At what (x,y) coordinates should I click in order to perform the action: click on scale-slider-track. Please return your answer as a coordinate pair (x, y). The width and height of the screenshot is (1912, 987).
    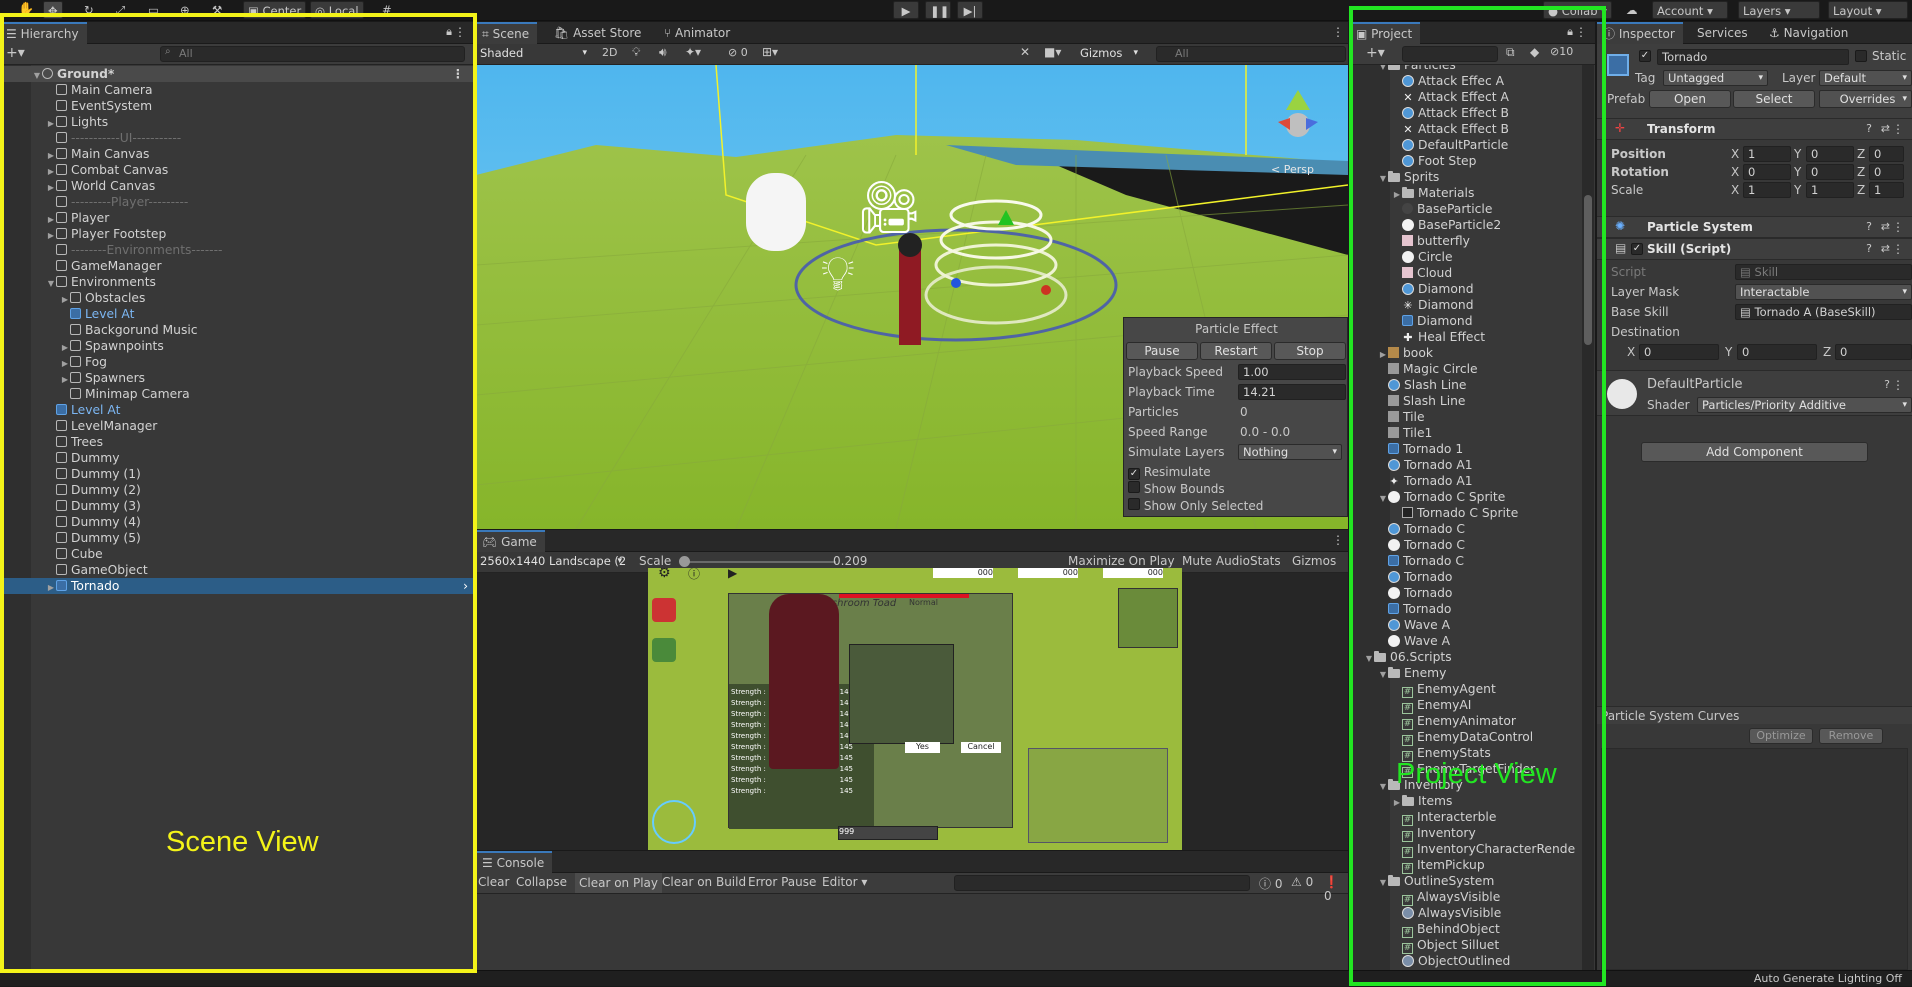
    Looking at the image, I should click on (758, 562).